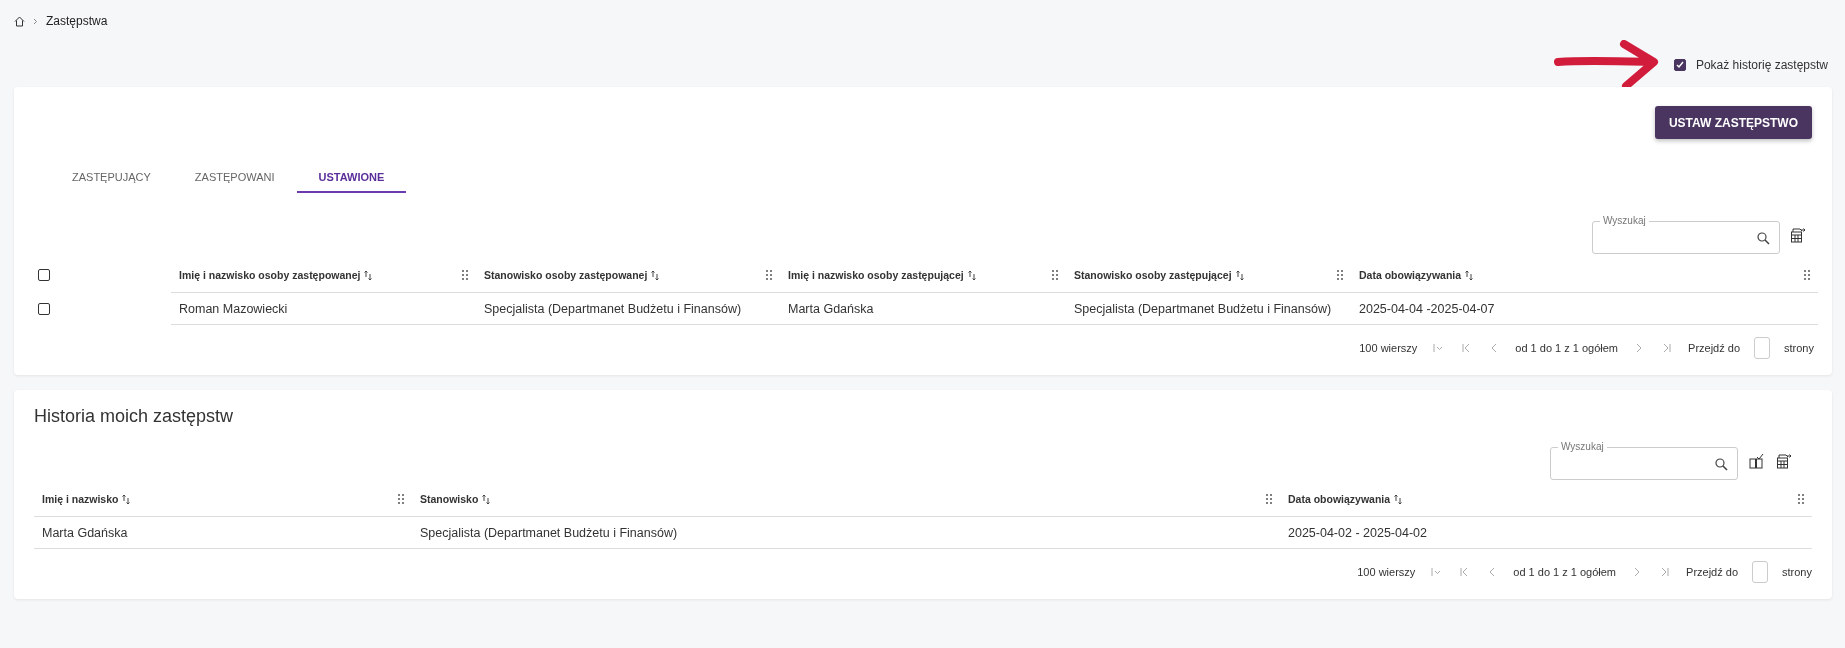 The height and width of the screenshot is (648, 1845). Describe the element at coordinates (846, 499) in the screenshot. I see `column-header: Stanowisko` at that location.